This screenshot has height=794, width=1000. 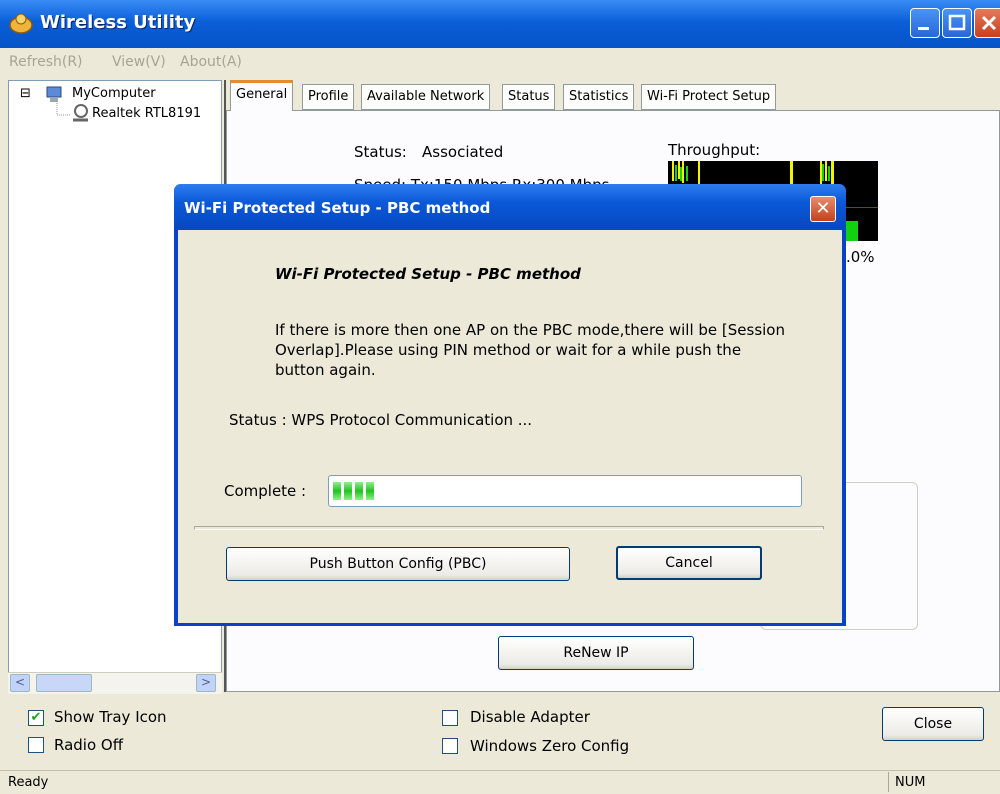 What do you see at coordinates (596, 653) in the screenshot?
I see `renew-ip-button: ReNew IP` at bounding box center [596, 653].